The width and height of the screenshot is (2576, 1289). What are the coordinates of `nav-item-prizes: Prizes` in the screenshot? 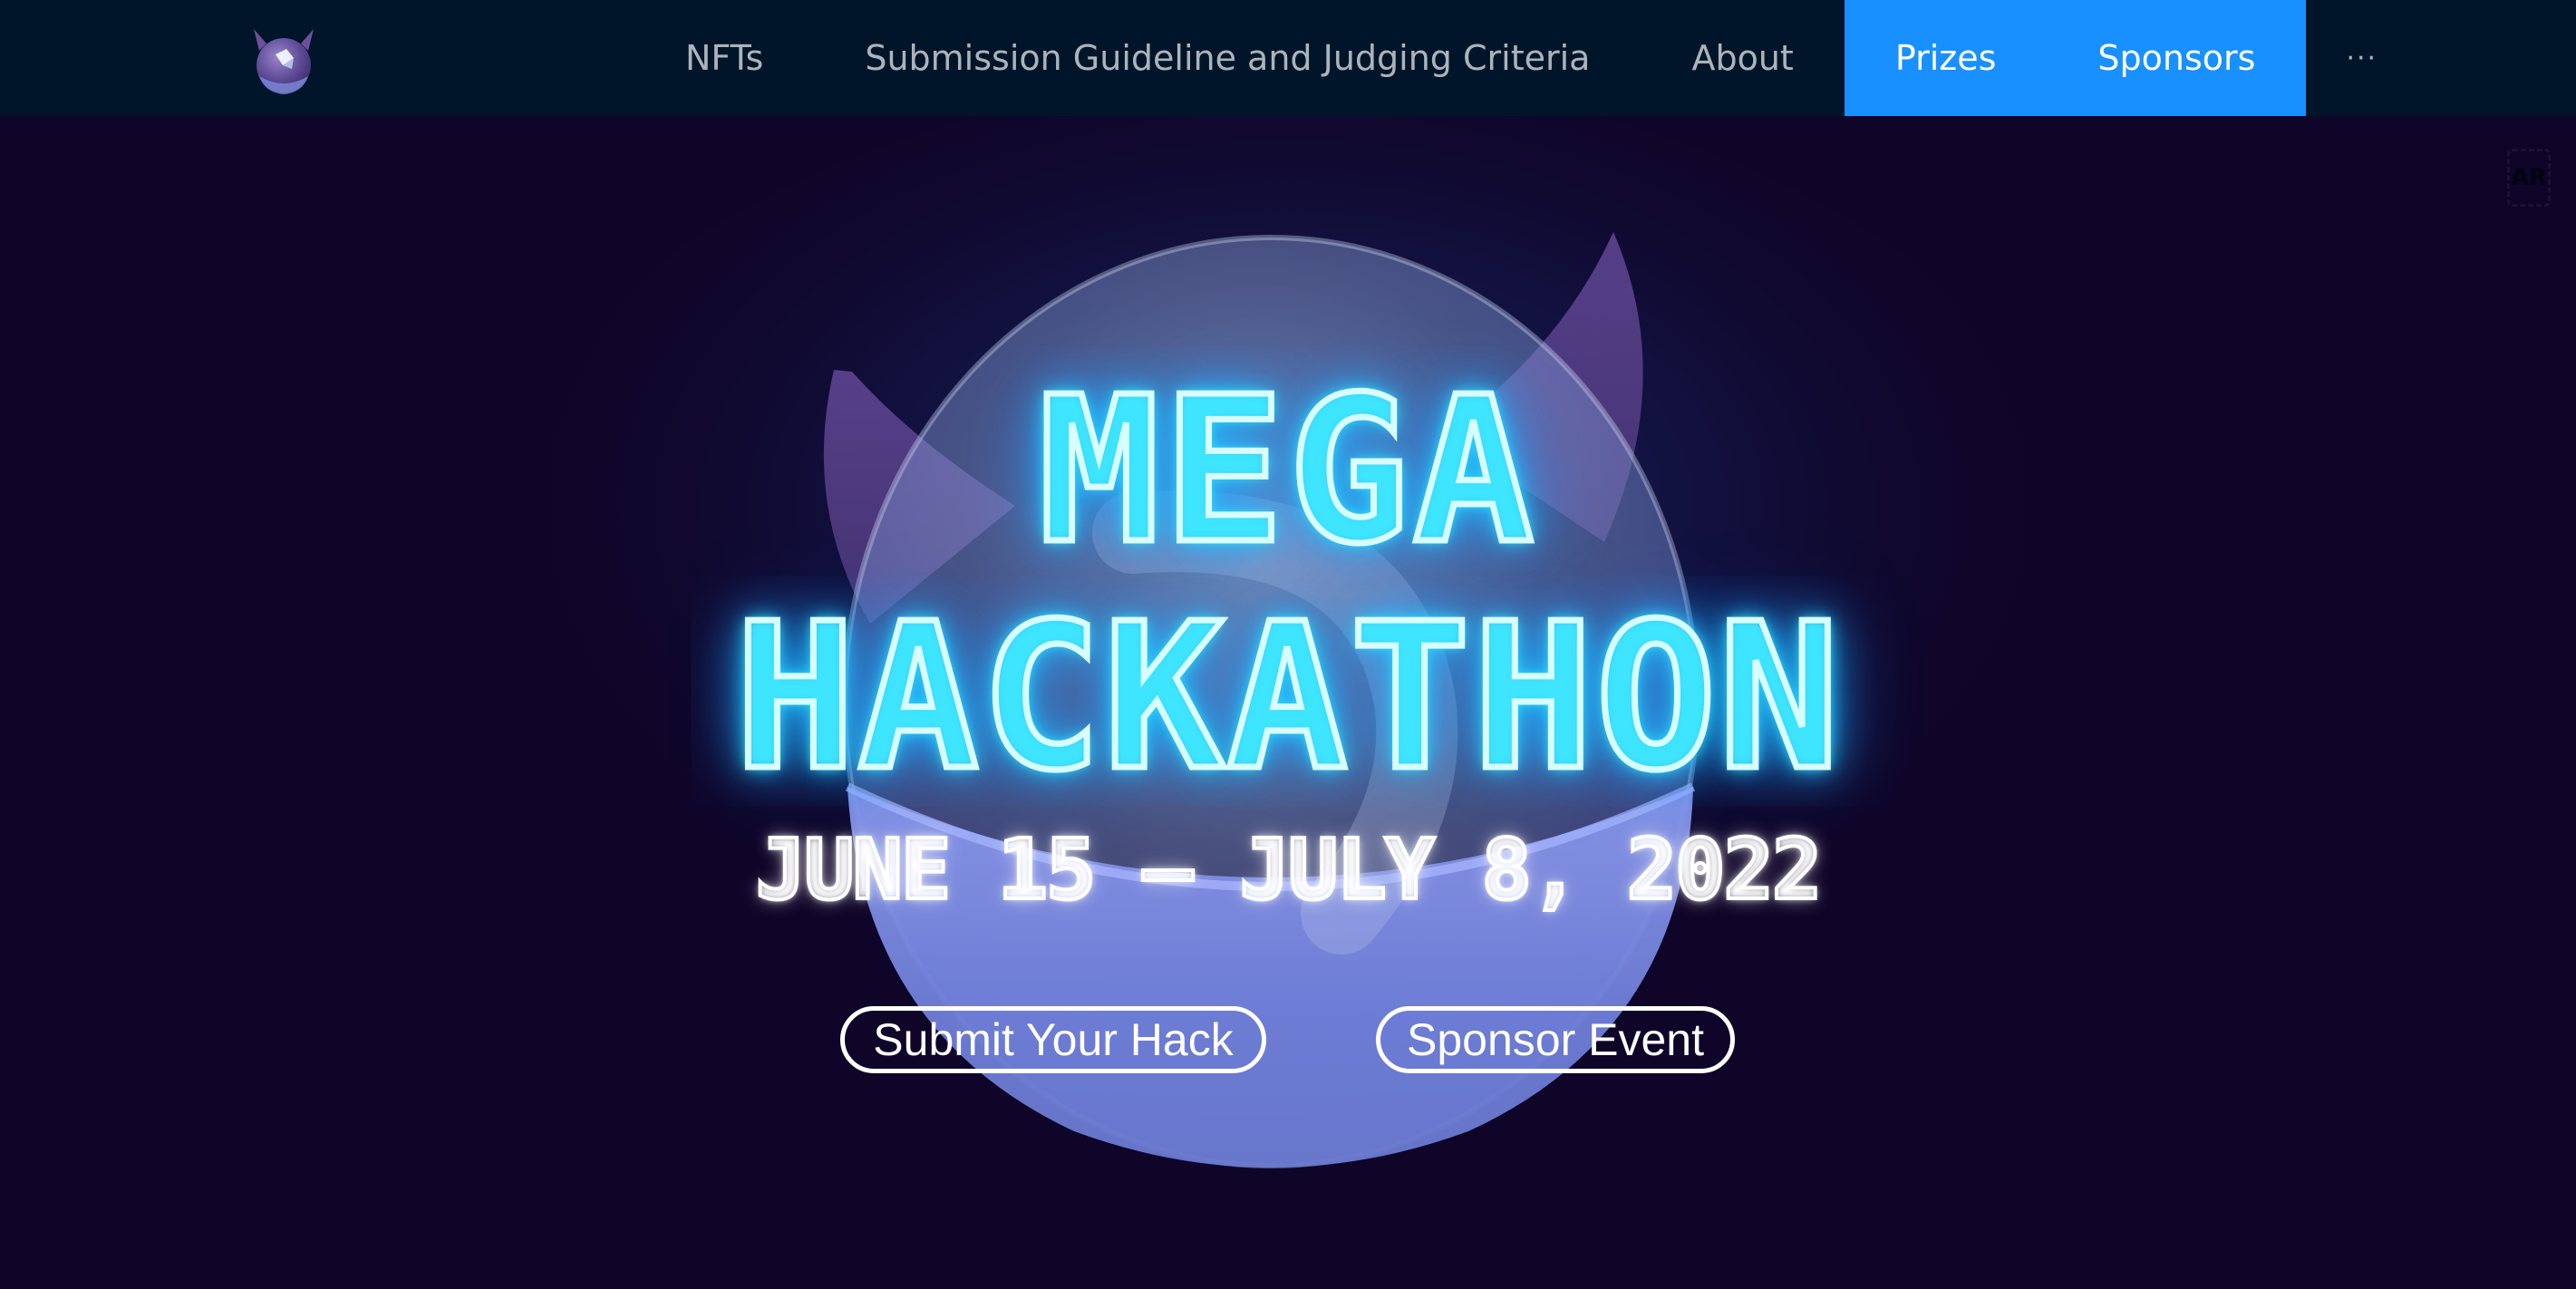 It's located at (1946, 58).